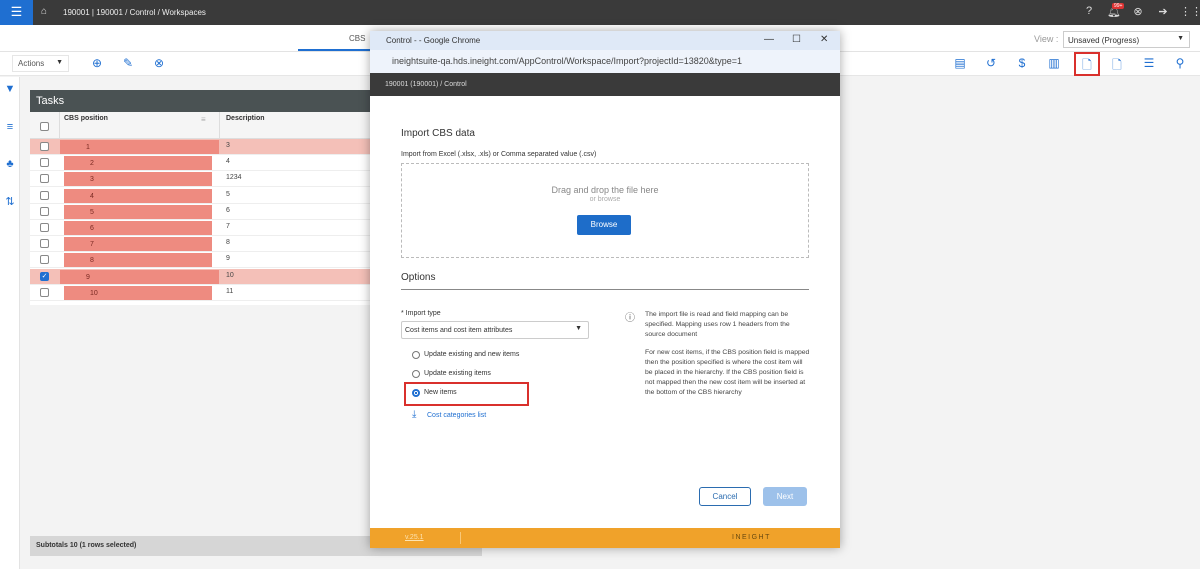 This screenshot has width=1200, height=569. What do you see at coordinates (416, 355) in the screenshot?
I see `radio-update-existing-and-new` at bounding box center [416, 355].